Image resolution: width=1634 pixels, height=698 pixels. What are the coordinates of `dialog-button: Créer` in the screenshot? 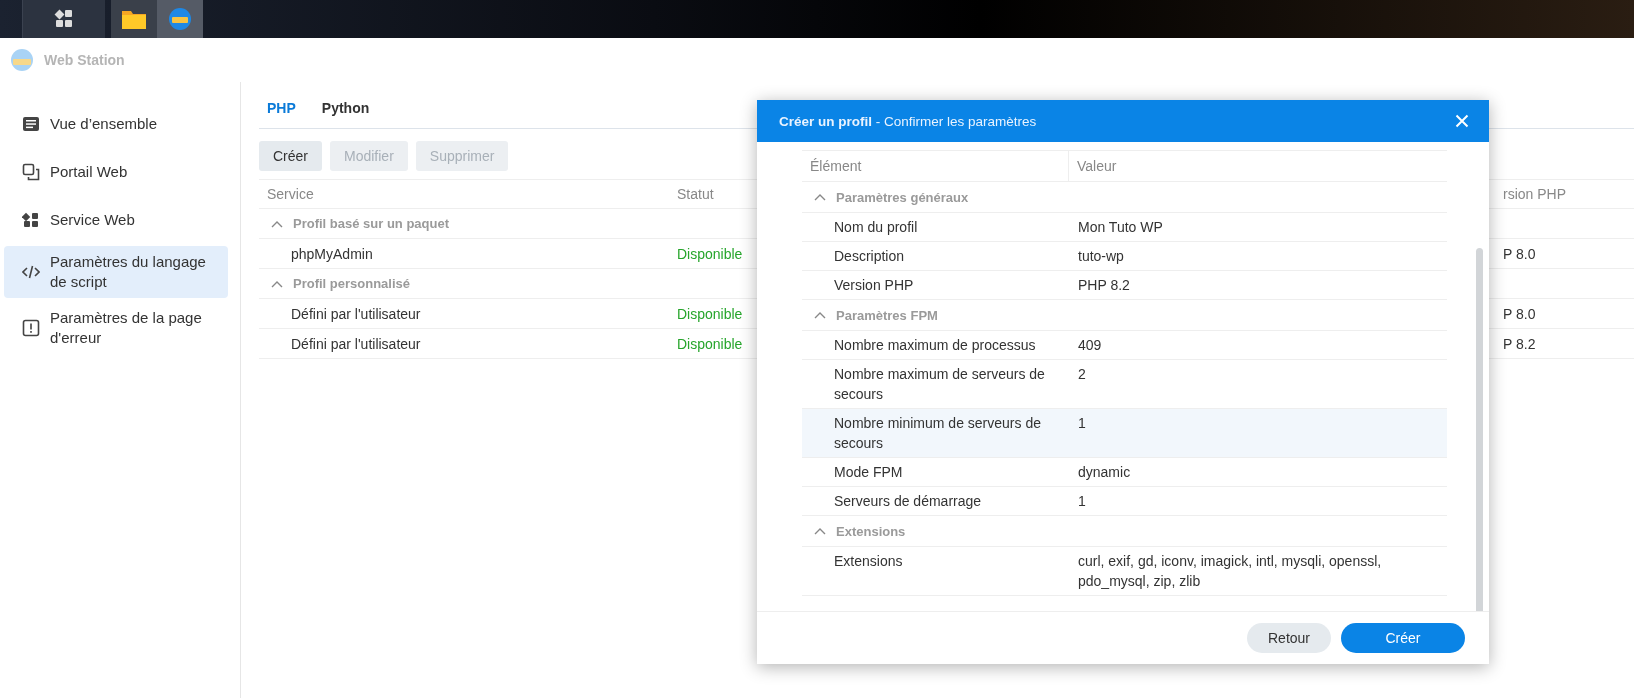 It's located at (1403, 638).